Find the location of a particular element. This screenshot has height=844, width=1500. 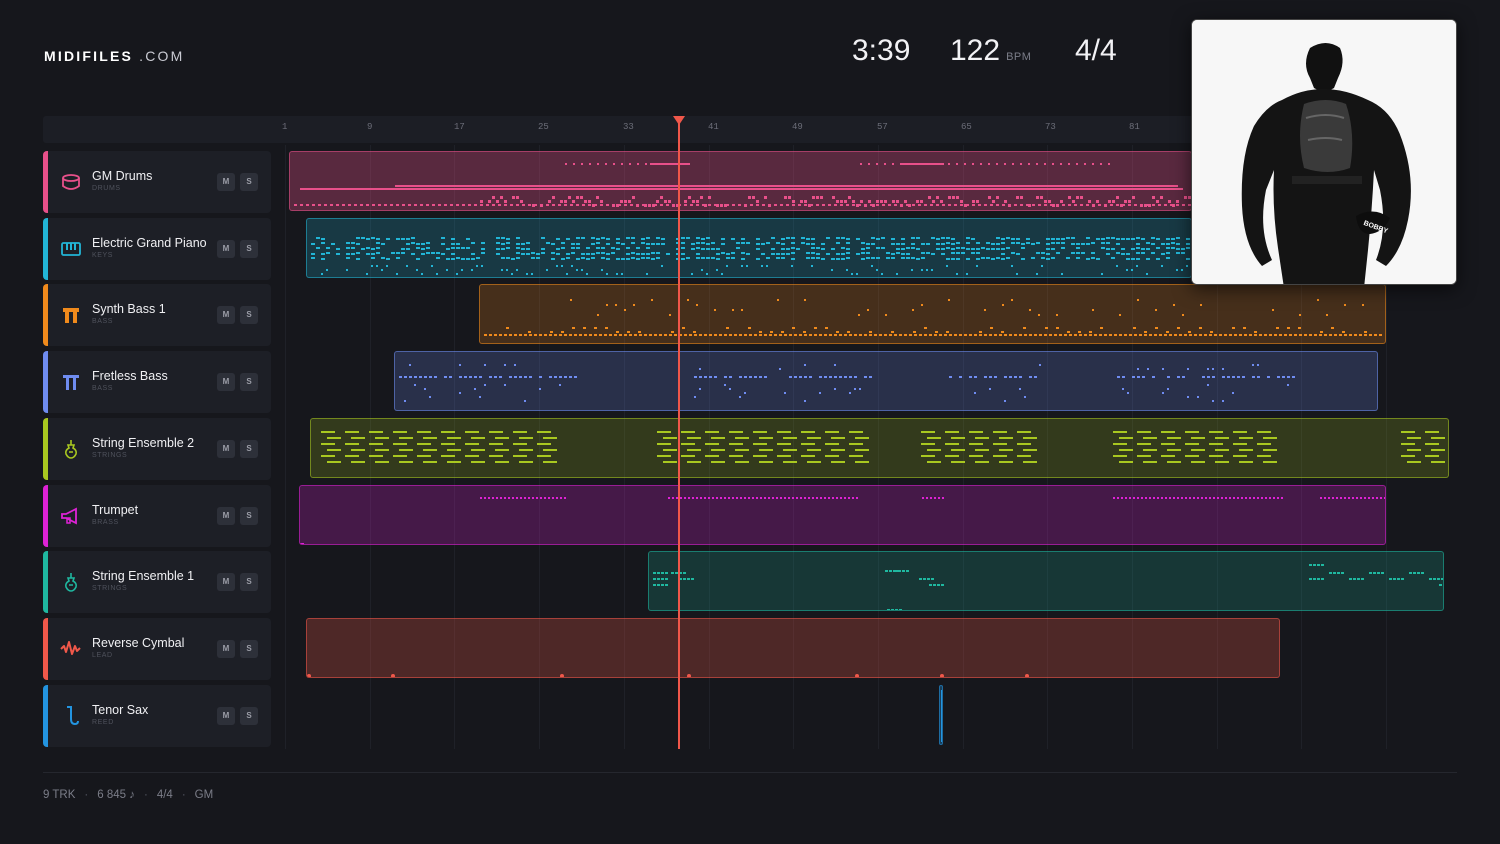

track-name: Trumpet is located at coordinates (115, 510).